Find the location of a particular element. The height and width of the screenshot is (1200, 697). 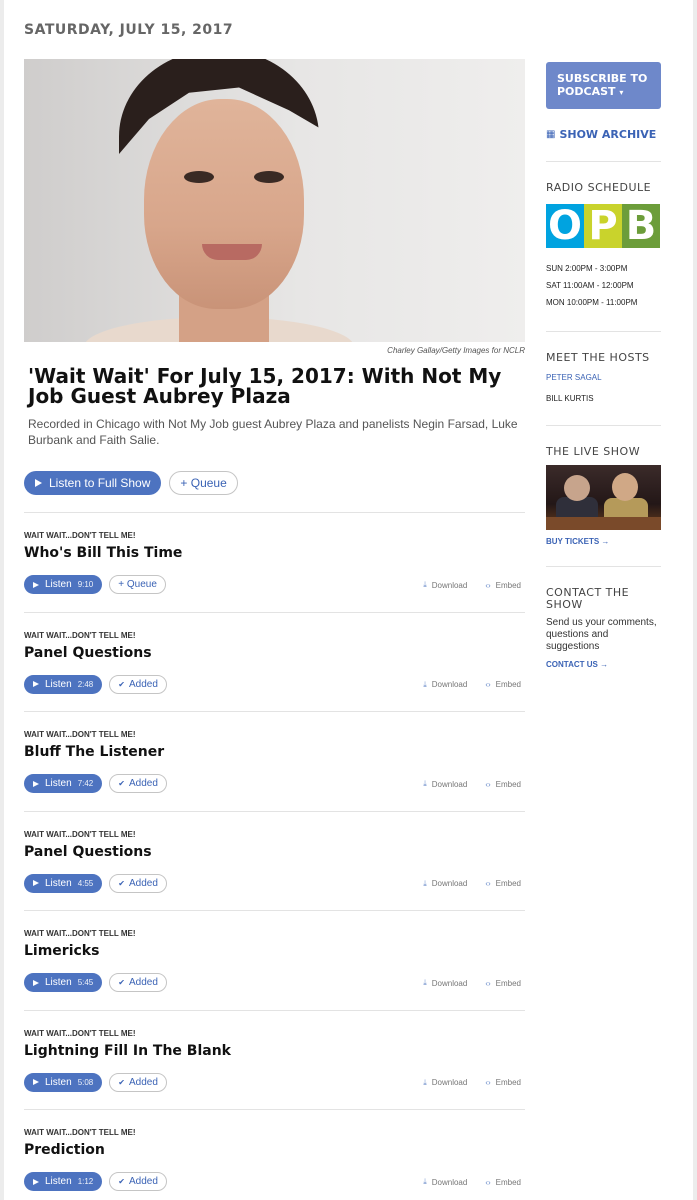

segment-listen-button: Listen 4:55 is located at coordinates (63, 883).